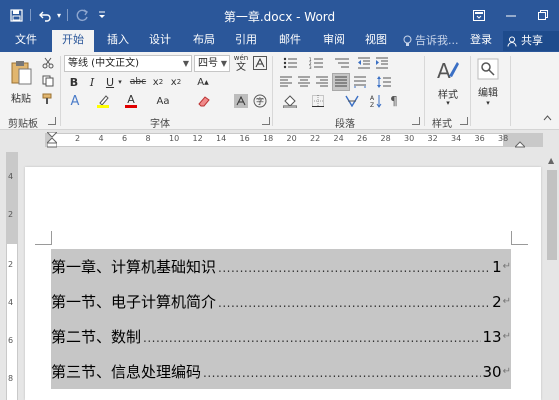  Describe the element at coordinates (290, 41) in the screenshot. I see `tab-mailings: 邮件` at that location.